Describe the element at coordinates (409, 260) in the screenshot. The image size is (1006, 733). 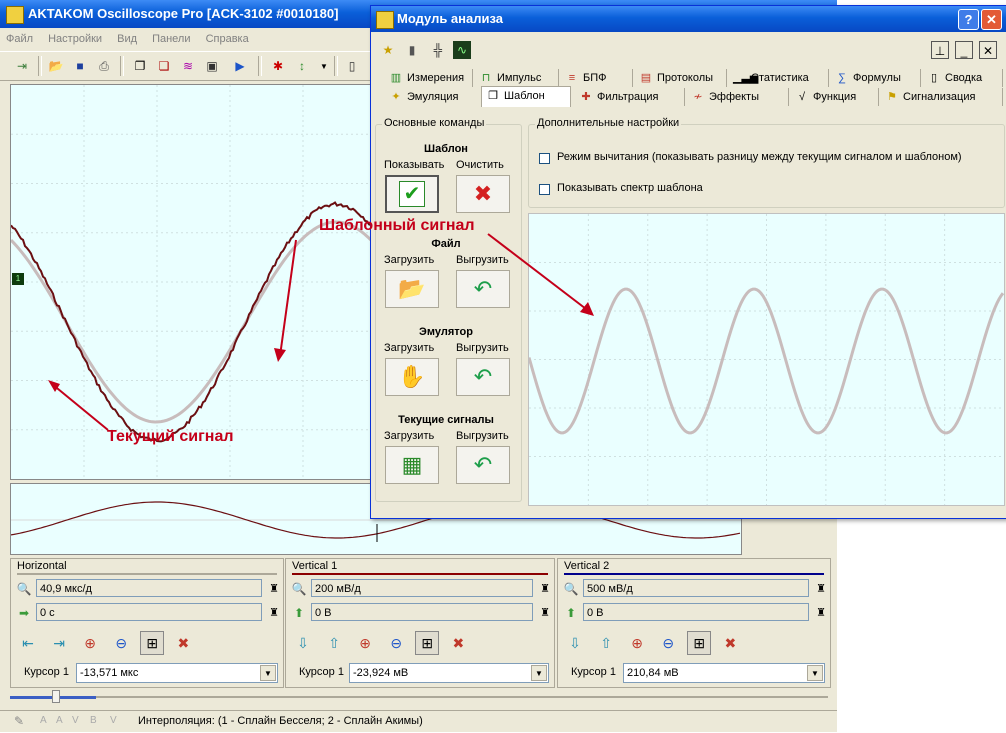
I see `file-load-label: Загрузить` at that location.